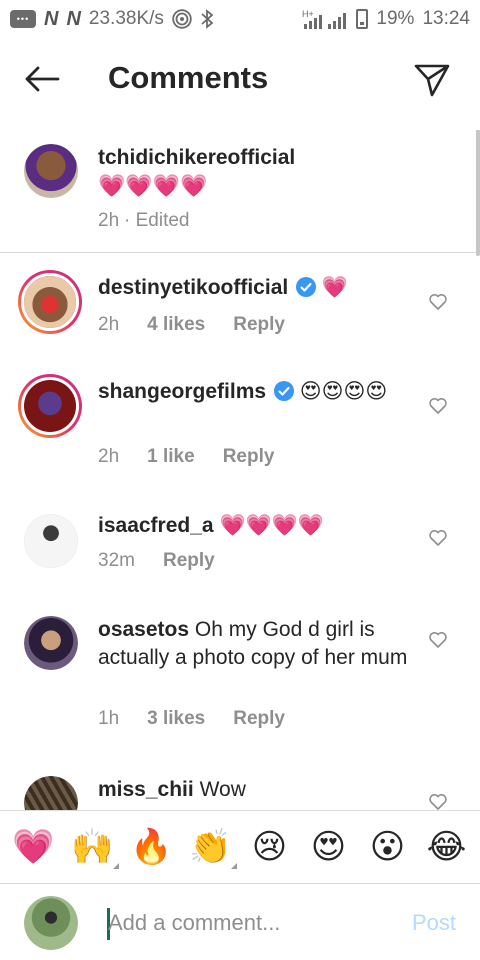 This screenshot has width=480, height=960. What do you see at coordinates (325, 19) in the screenshot?
I see `signal-icon: H+` at bounding box center [325, 19].